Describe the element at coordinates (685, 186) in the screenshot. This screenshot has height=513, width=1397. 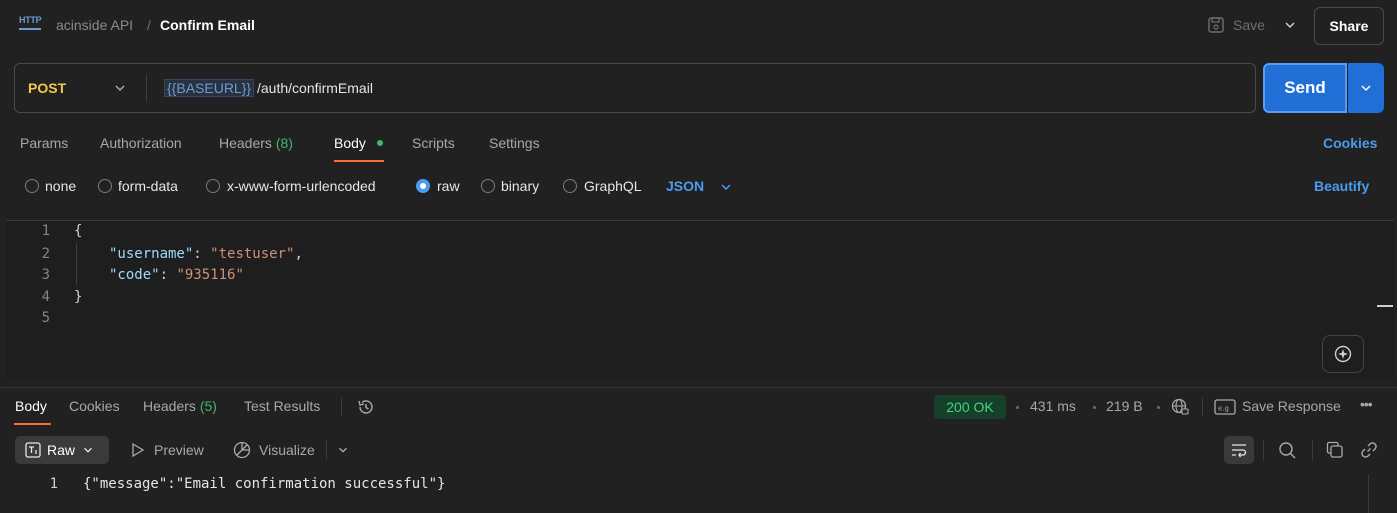
I see `language-select: JSON` at that location.